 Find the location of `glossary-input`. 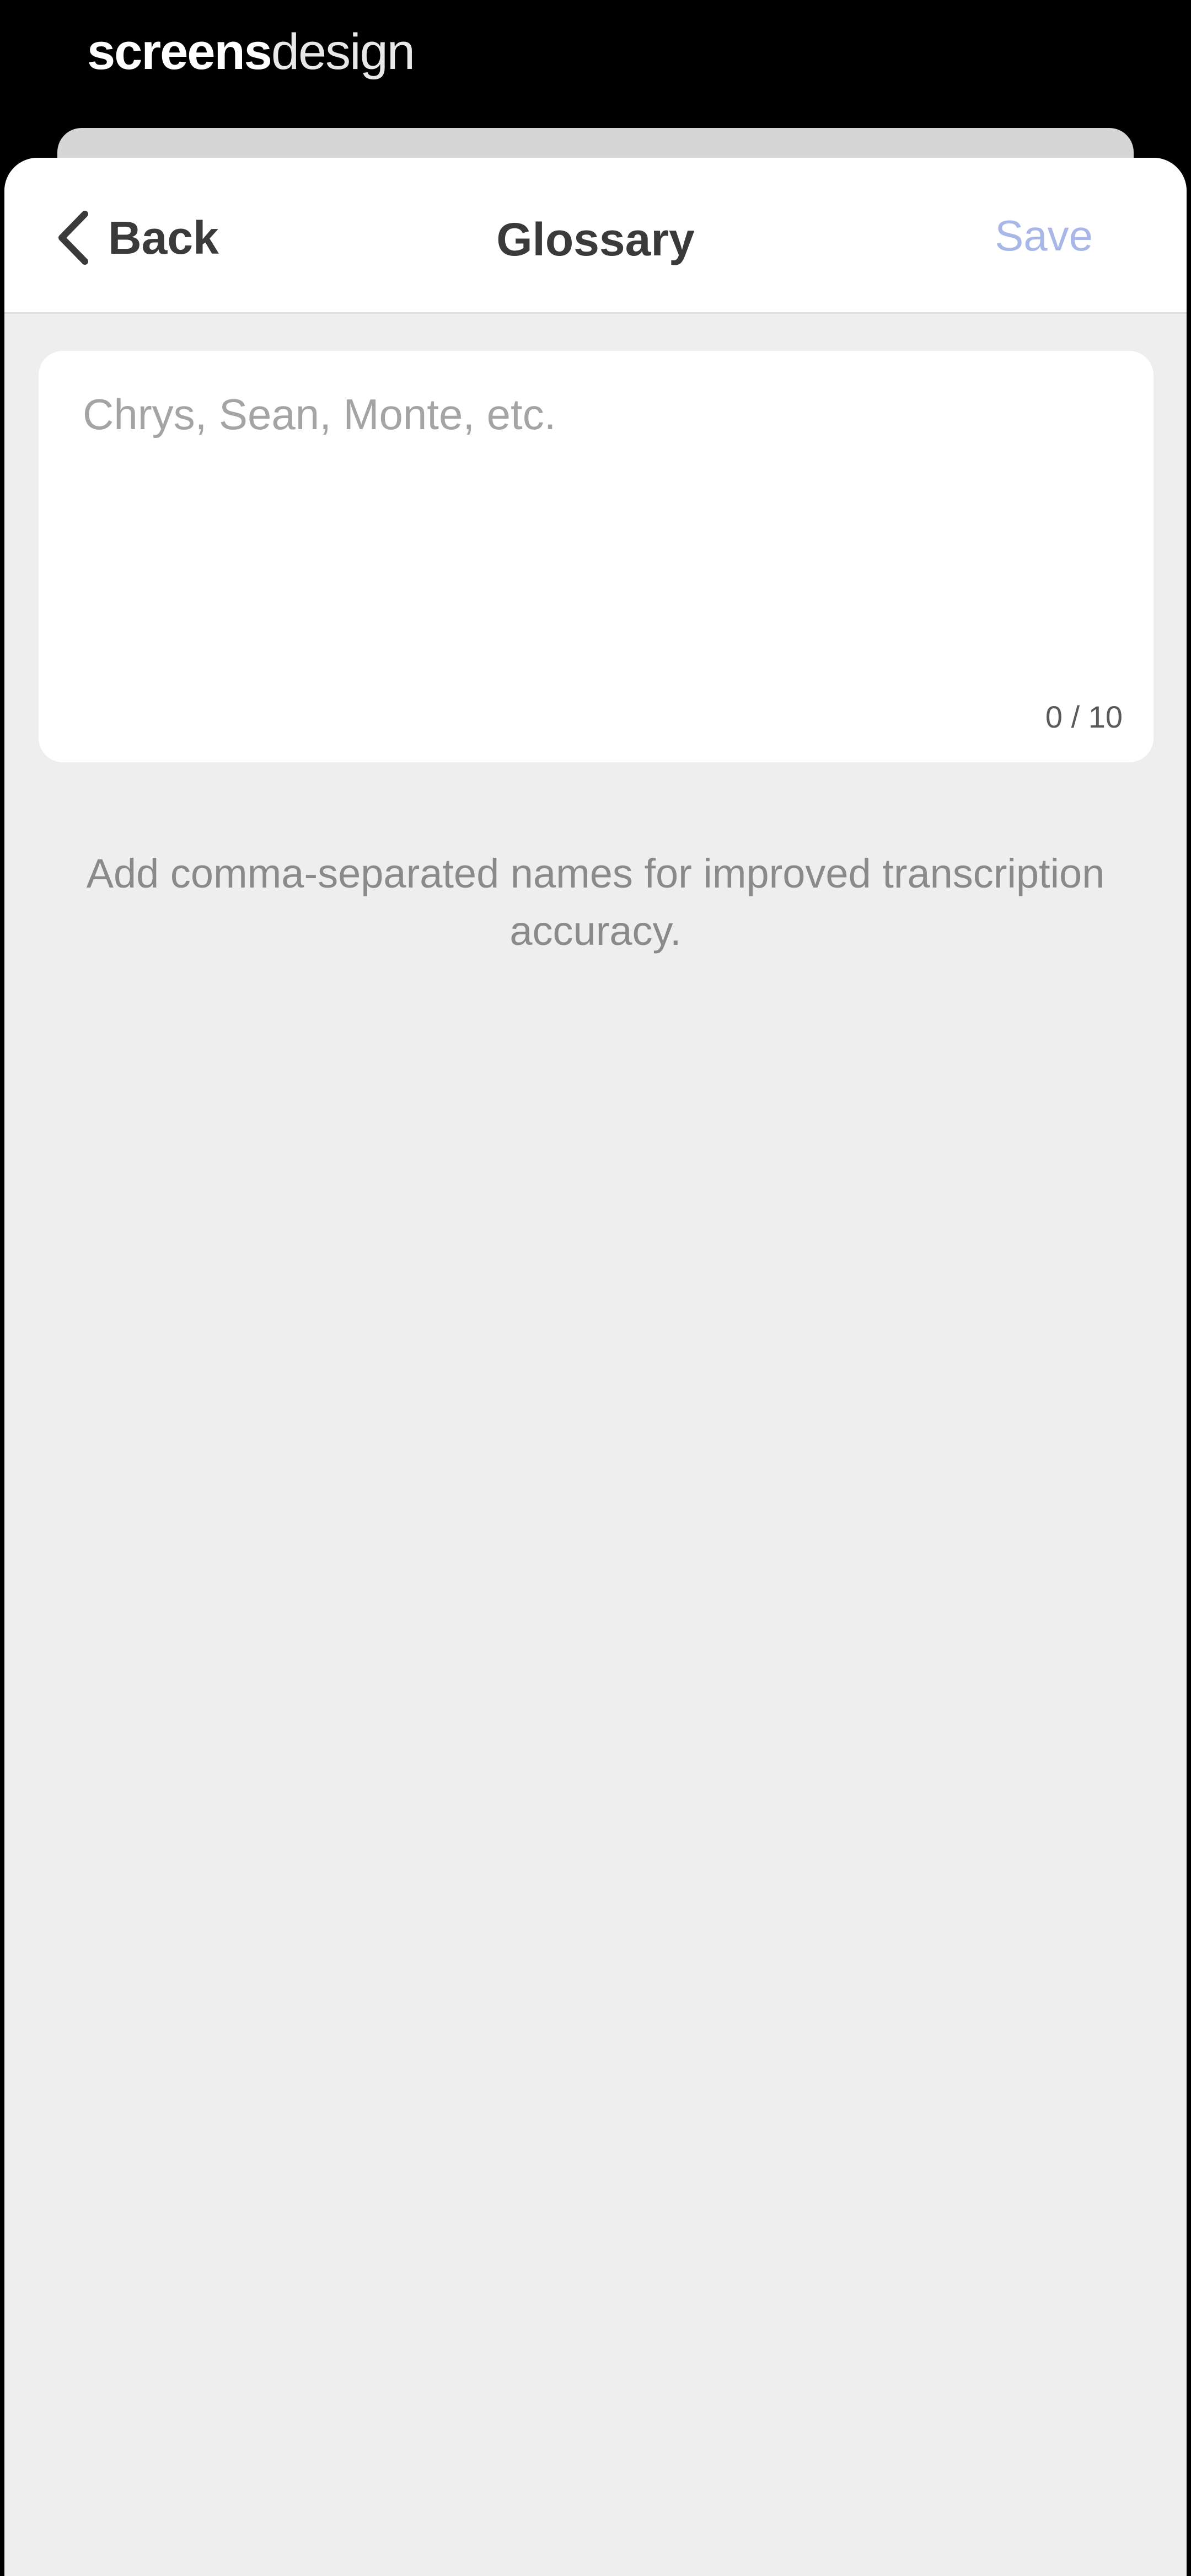

glossary-input is located at coordinates (595, 532).